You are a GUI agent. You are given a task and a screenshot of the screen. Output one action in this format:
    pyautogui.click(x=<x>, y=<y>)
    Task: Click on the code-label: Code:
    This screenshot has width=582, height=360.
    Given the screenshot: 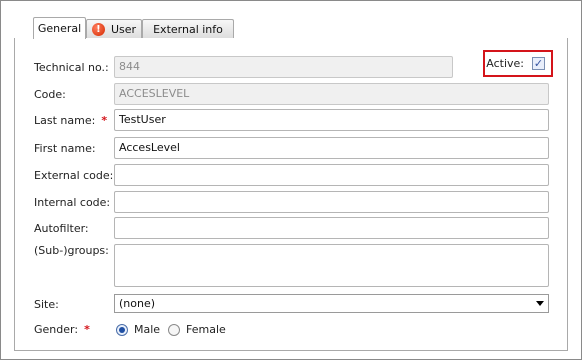 What is the action you would take?
    pyautogui.click(x=50, y=94)
    